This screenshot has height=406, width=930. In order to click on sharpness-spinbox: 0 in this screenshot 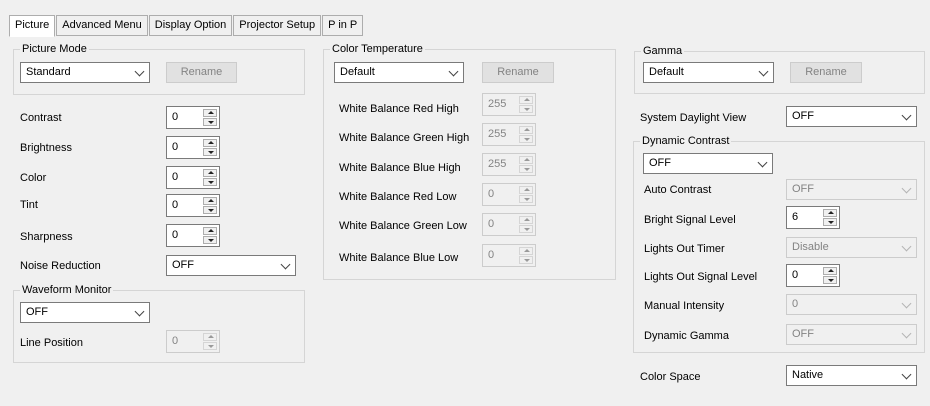, I will do `click(193, 235)`.